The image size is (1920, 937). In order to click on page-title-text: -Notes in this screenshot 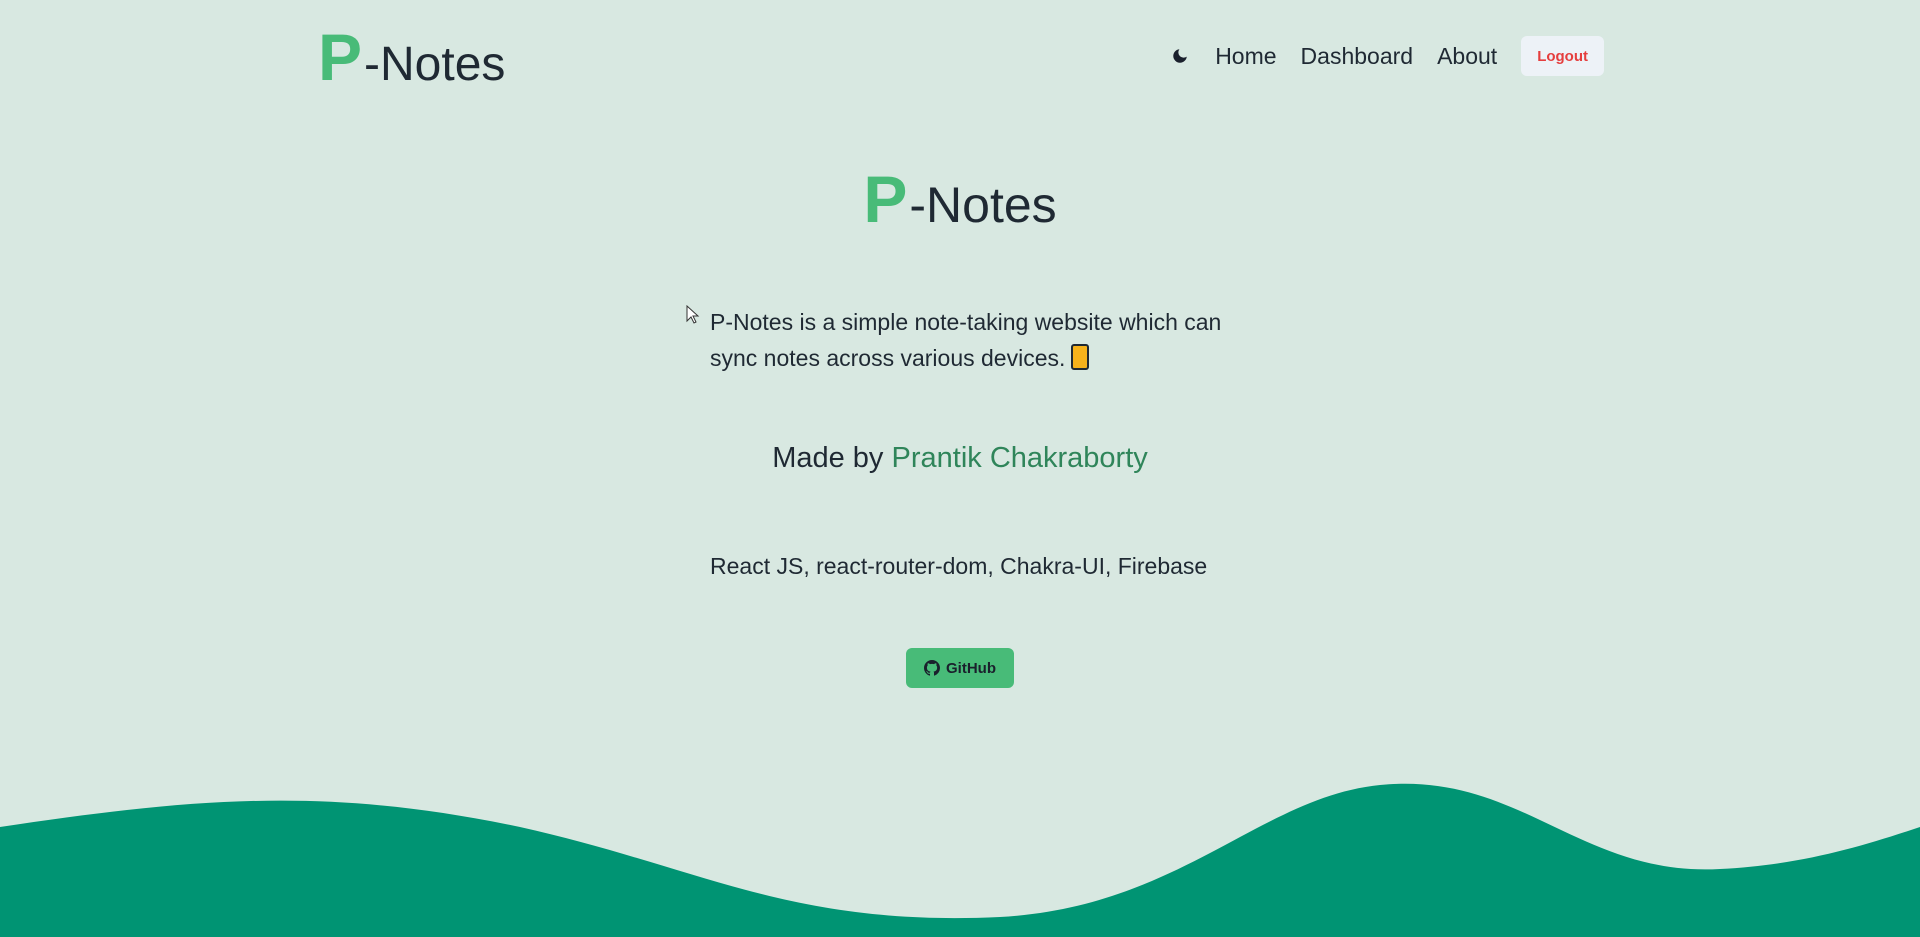, I will do `click(983, 205)`.